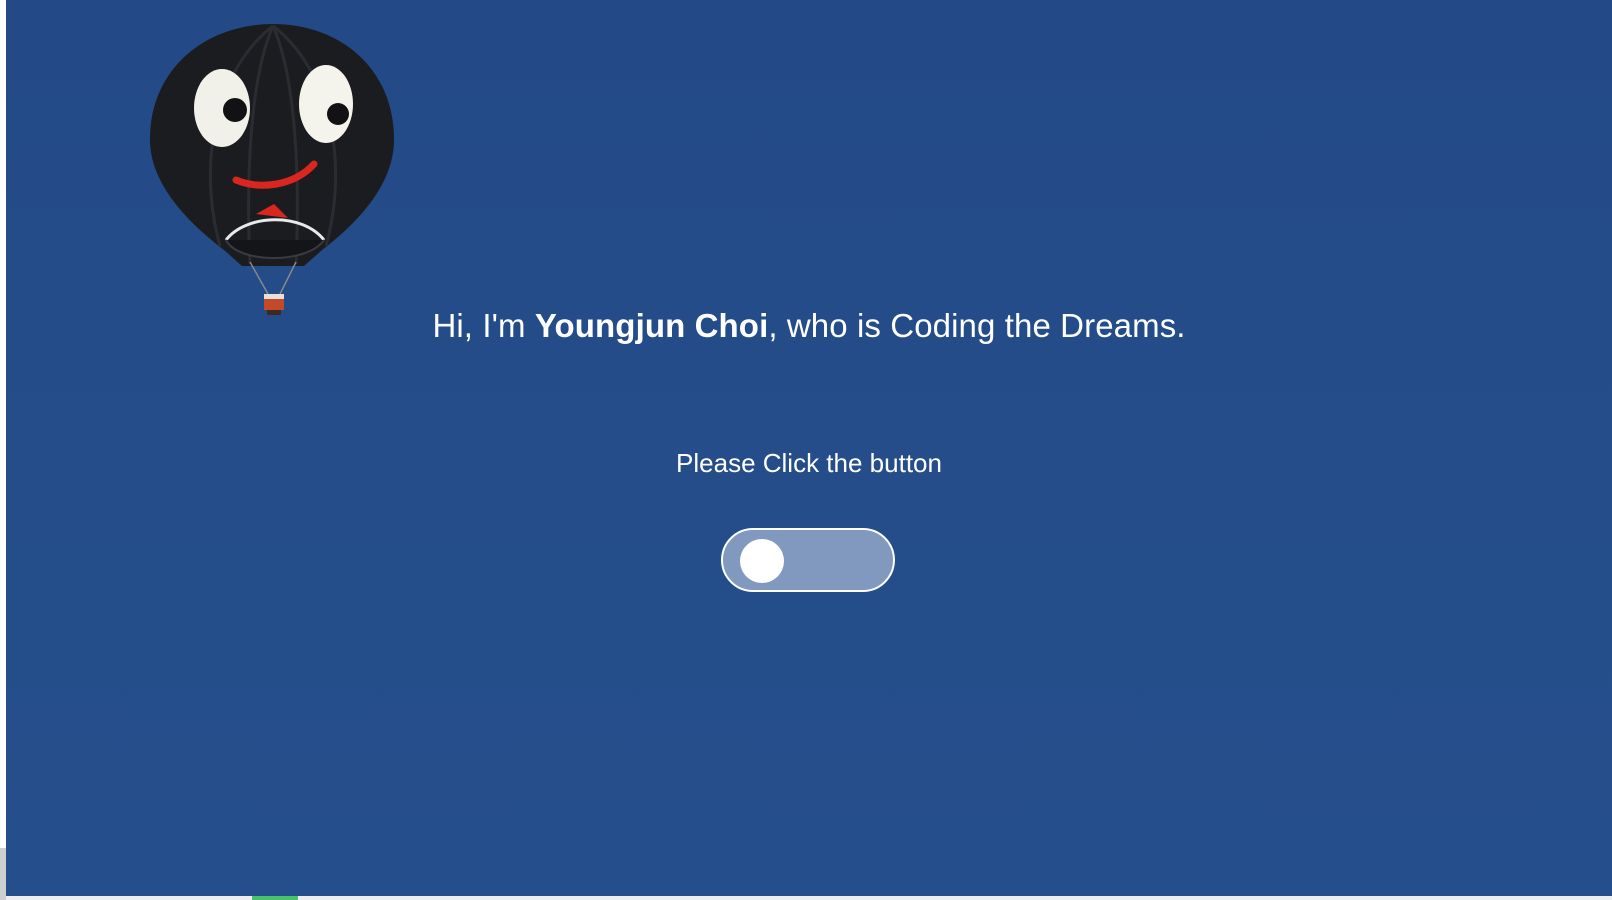 Image resolution: width=1612 pixels, height=900 pixels. I want to click on hot-air-balloon-icon, so click(272, 169).